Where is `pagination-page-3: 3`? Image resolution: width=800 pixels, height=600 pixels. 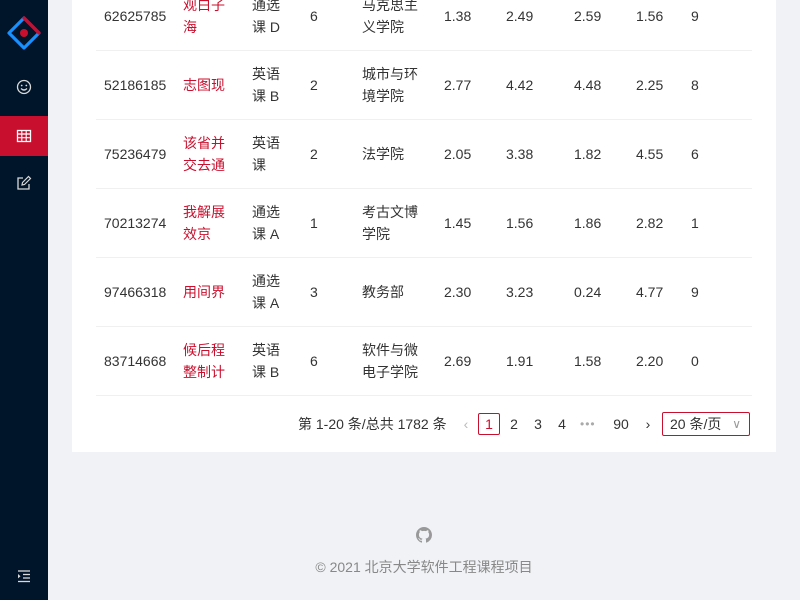 pagination-page-3: 3 is located at coordinates (538, 424).